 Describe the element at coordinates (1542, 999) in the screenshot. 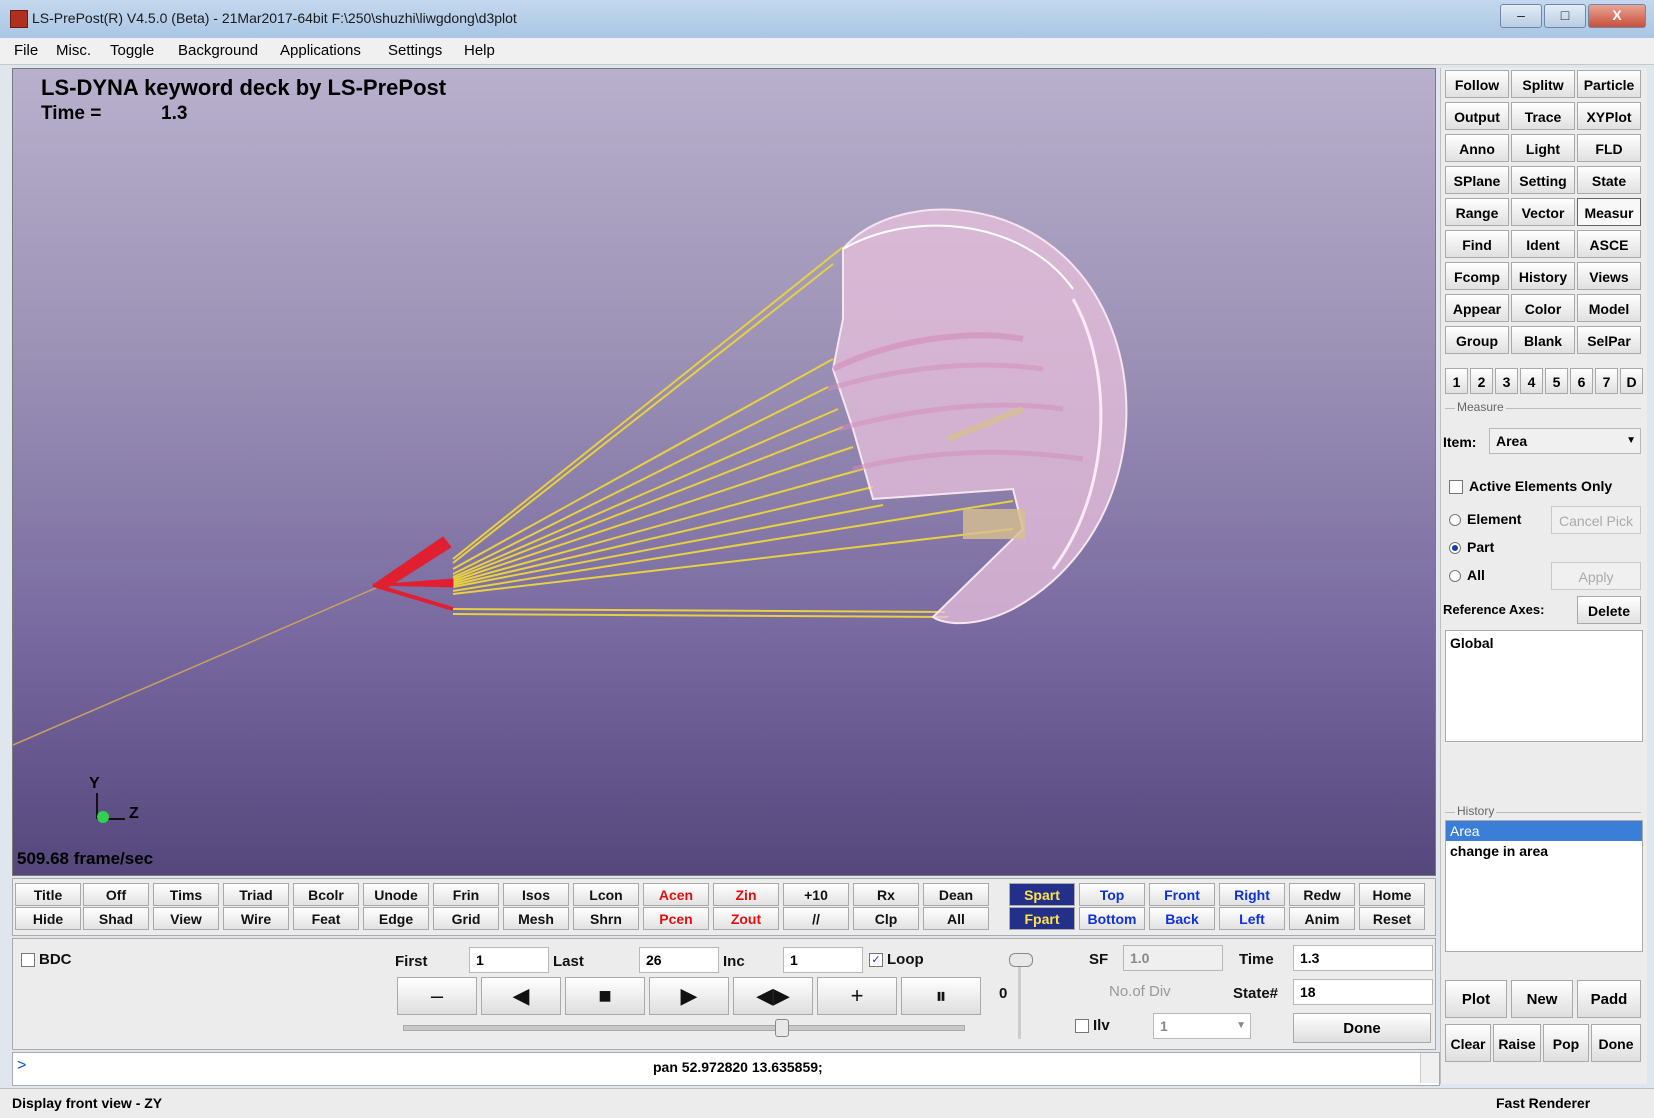

I see `new-button: New` at that location.